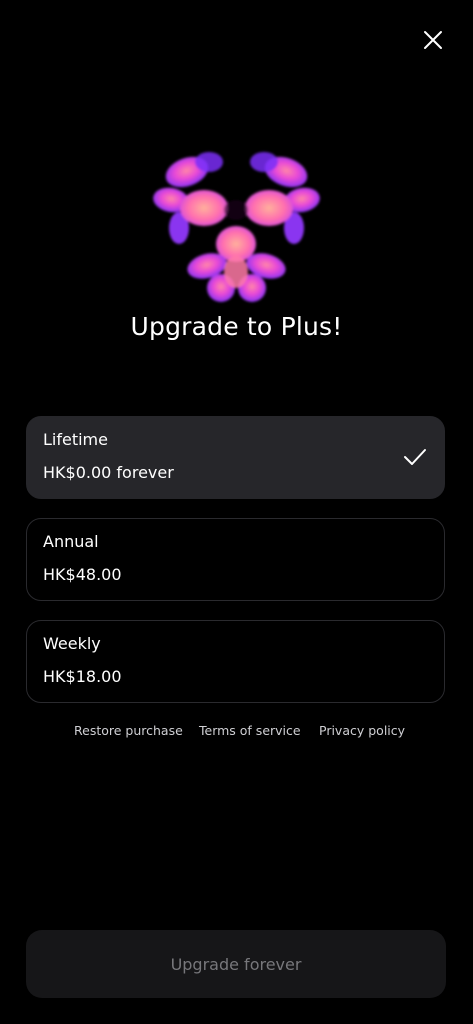  What do you see at coordinates (82, 574) in the screenshot?
I see `plan-price: HK$48.00` at bounding box center [82, 574].